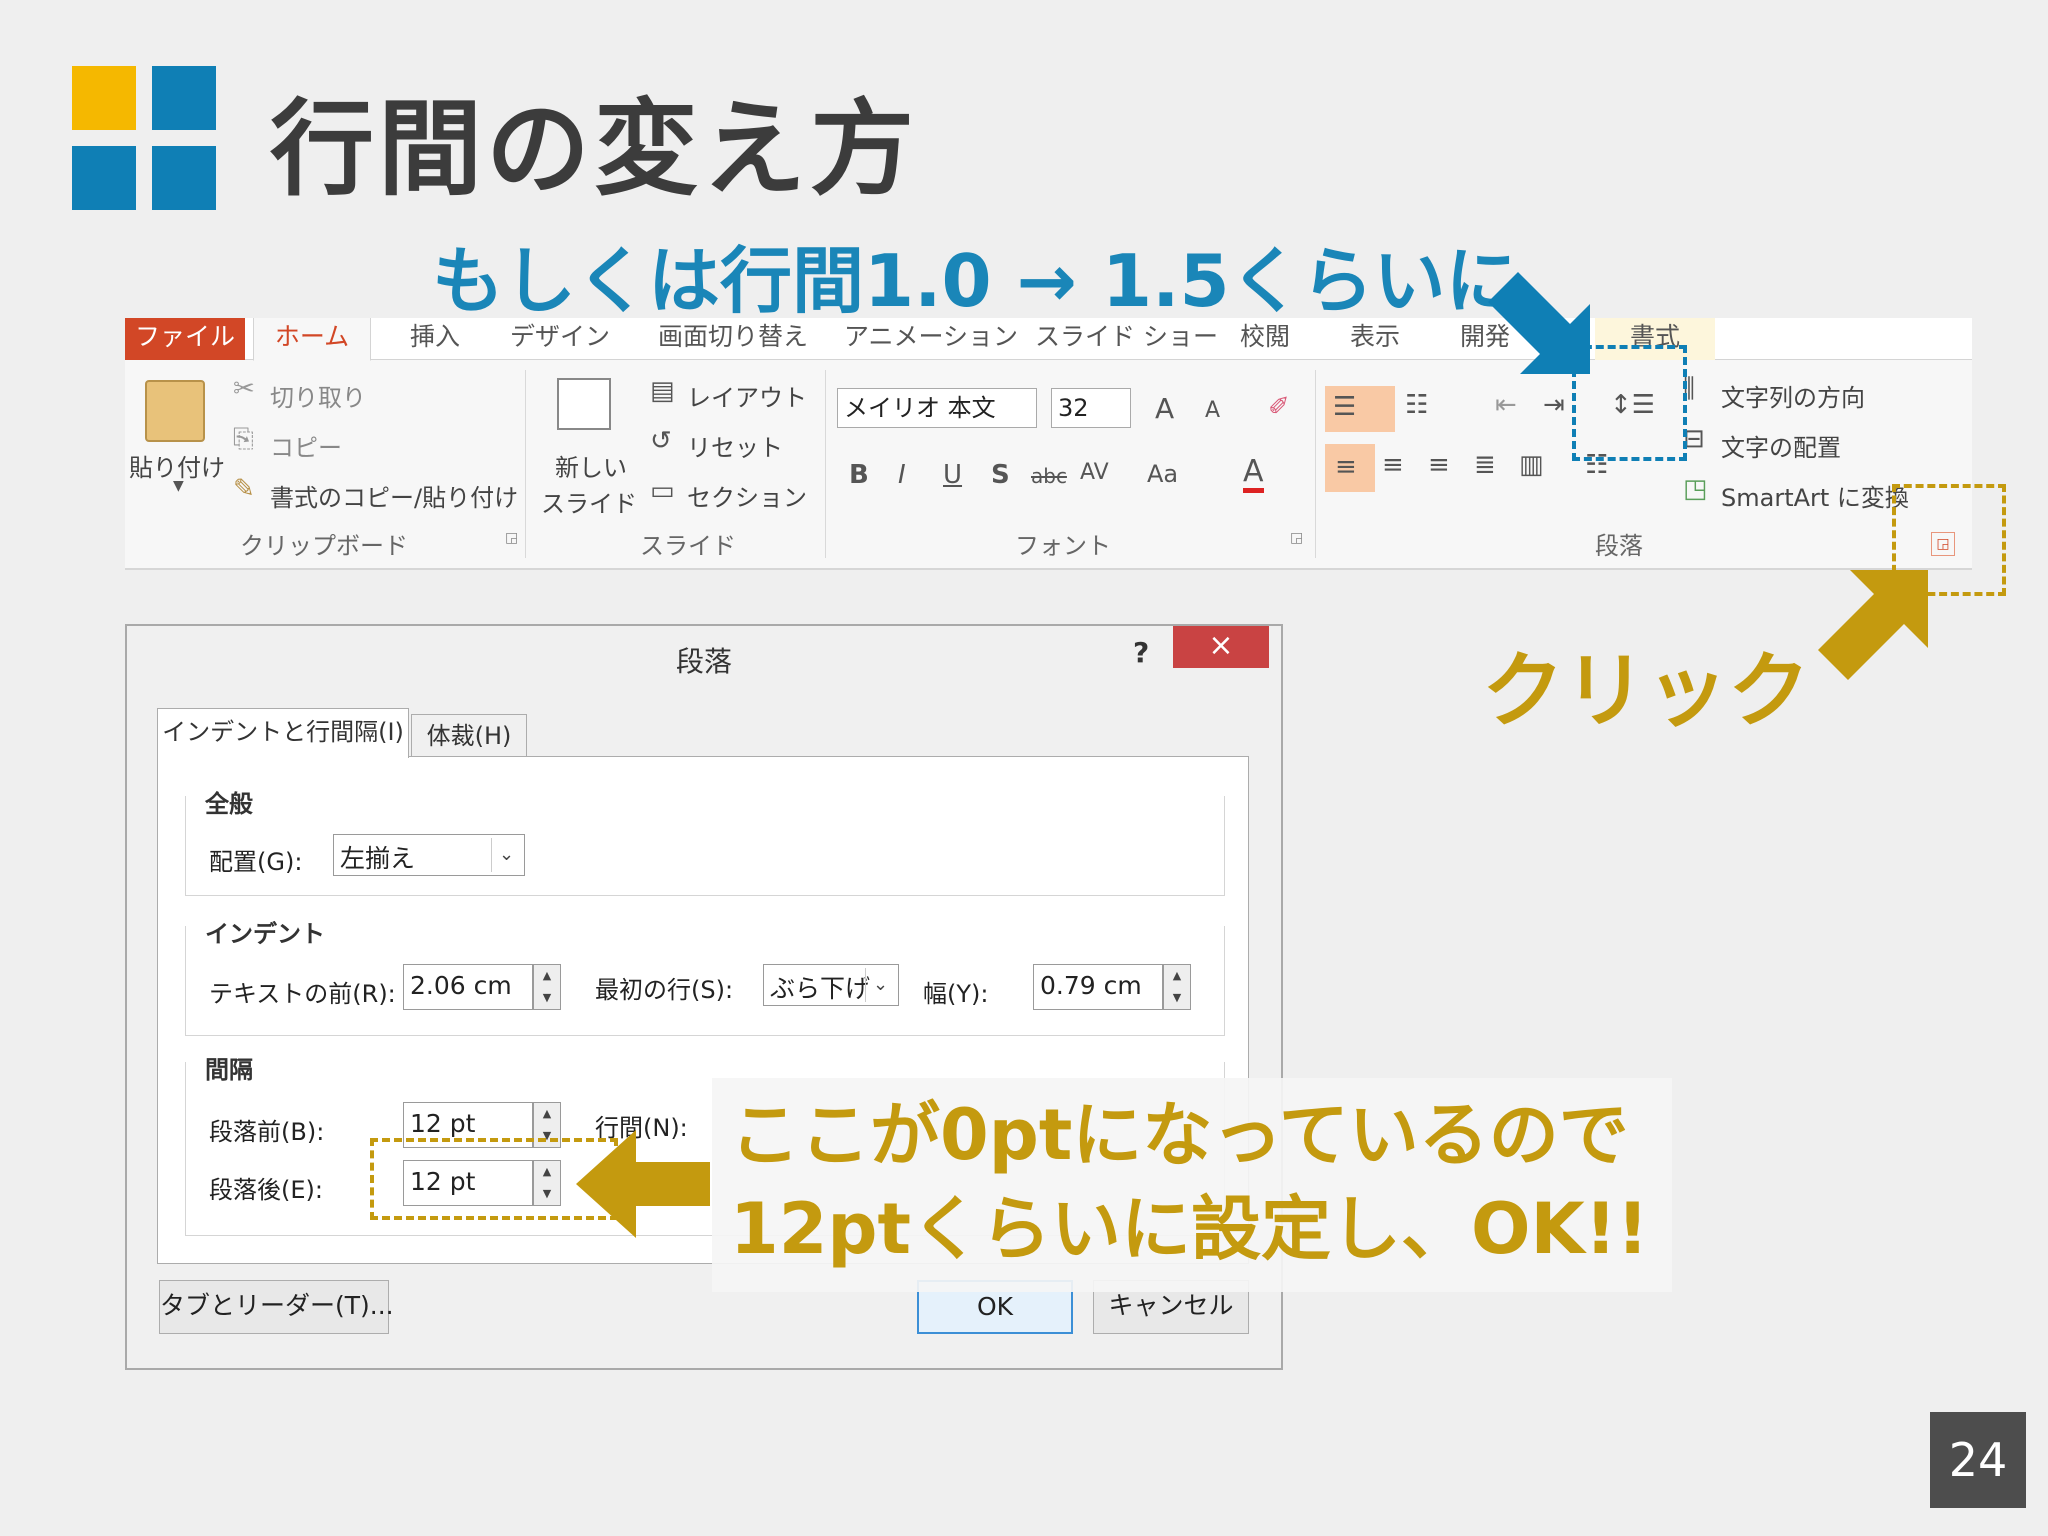 This screenshot has height=1536, width=2048. What do you see at coordinates (859, 475) in the screenshot?
I see `bold-button: B` at bounding box center [859, 475].